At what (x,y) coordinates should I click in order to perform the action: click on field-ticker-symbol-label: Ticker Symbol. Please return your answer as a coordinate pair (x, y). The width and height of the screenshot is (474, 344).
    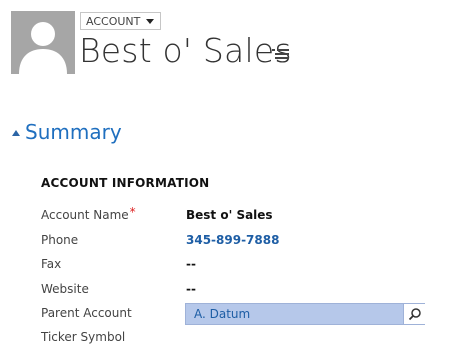
    Looking at the image, I should click on (83, 337).